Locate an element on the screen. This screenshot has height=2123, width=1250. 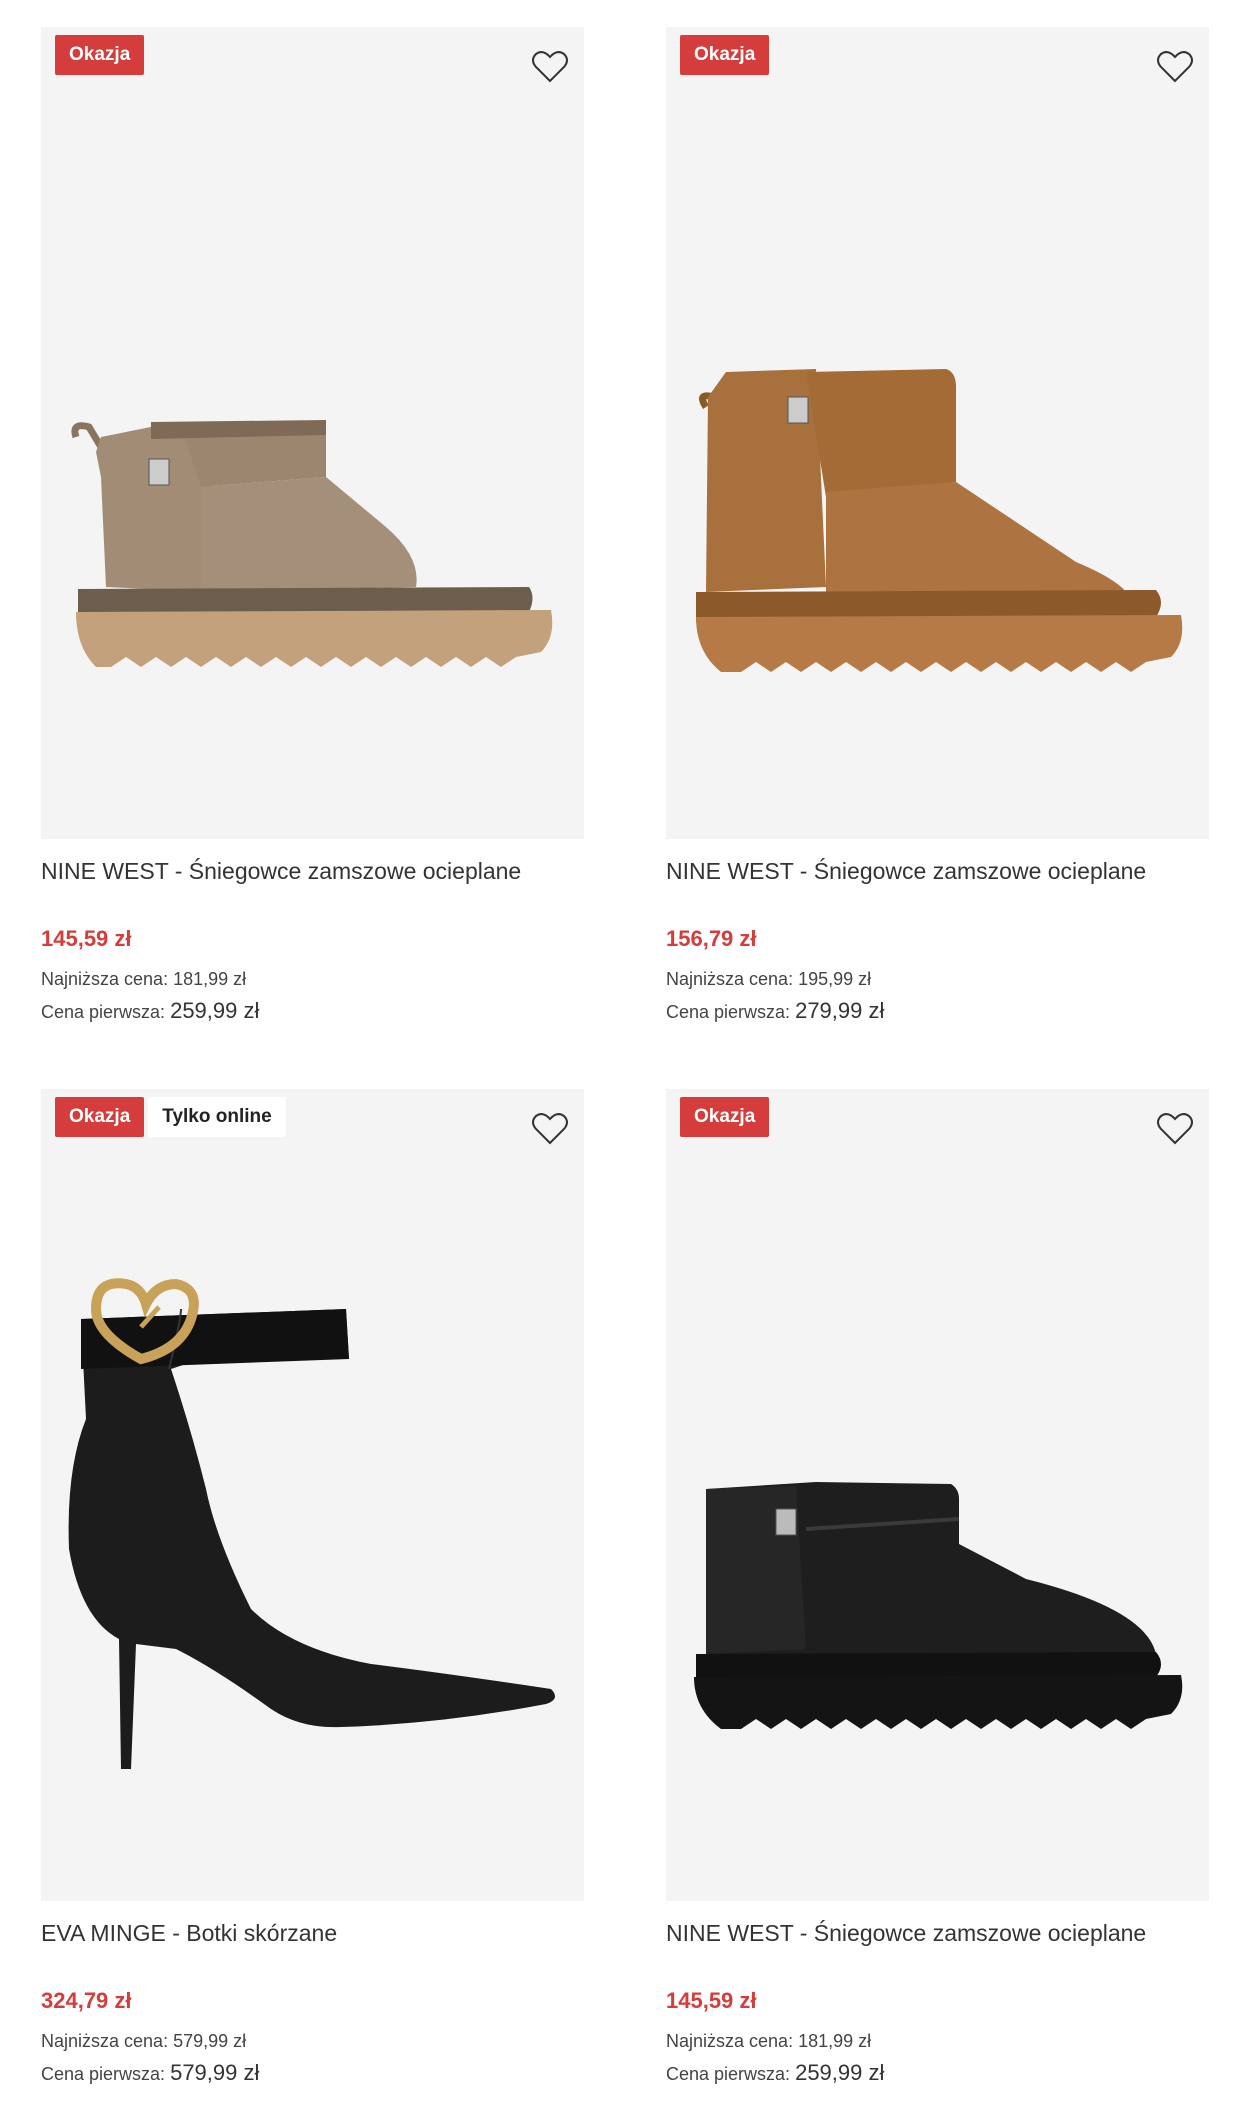
online-only-badge: Tylko online is located at coordinates (217, 1117).